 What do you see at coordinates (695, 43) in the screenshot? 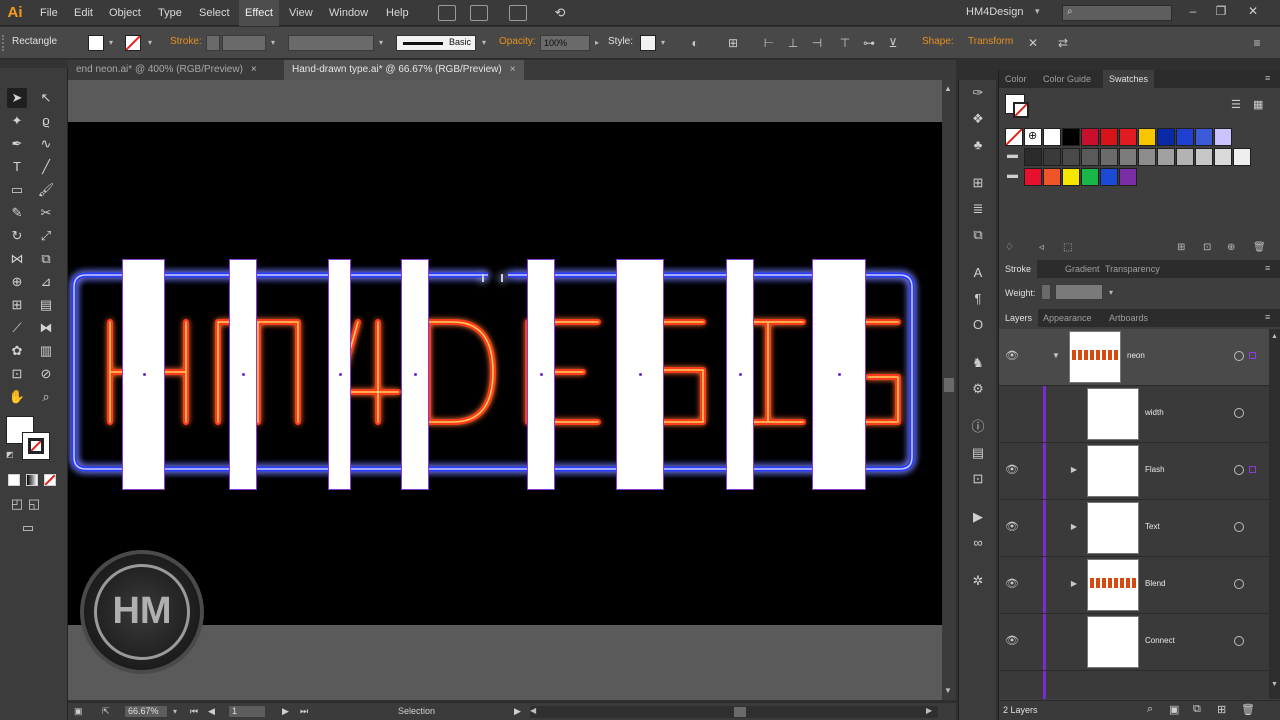
I see `recolor-icon: ◐` at bounding box center [695, 43].